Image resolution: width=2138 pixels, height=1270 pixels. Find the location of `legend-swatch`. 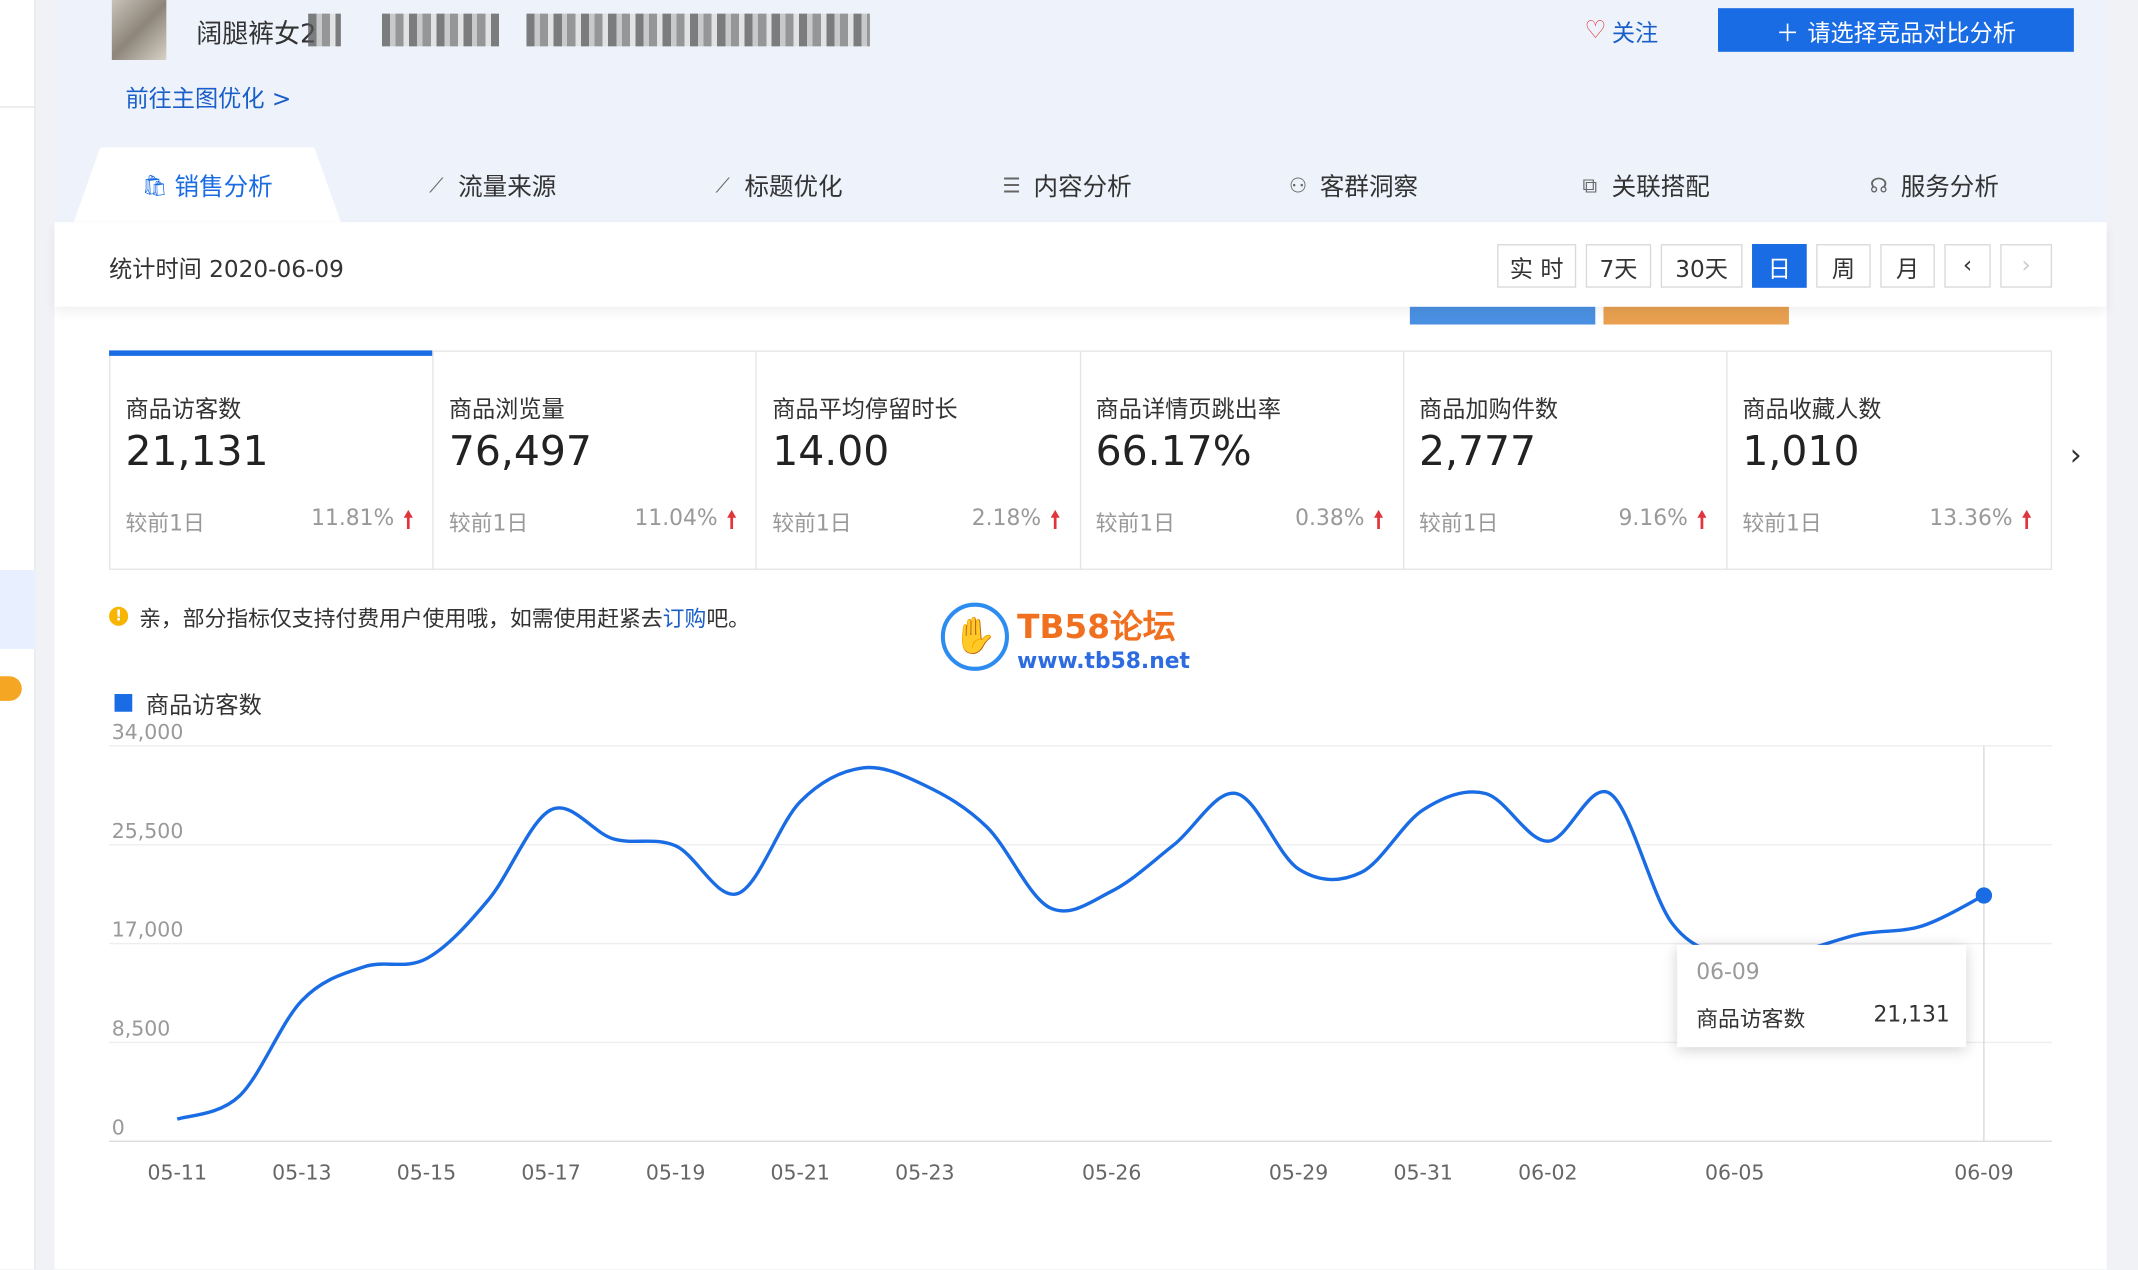

legend-swatch is located at coordinates (123, 703).